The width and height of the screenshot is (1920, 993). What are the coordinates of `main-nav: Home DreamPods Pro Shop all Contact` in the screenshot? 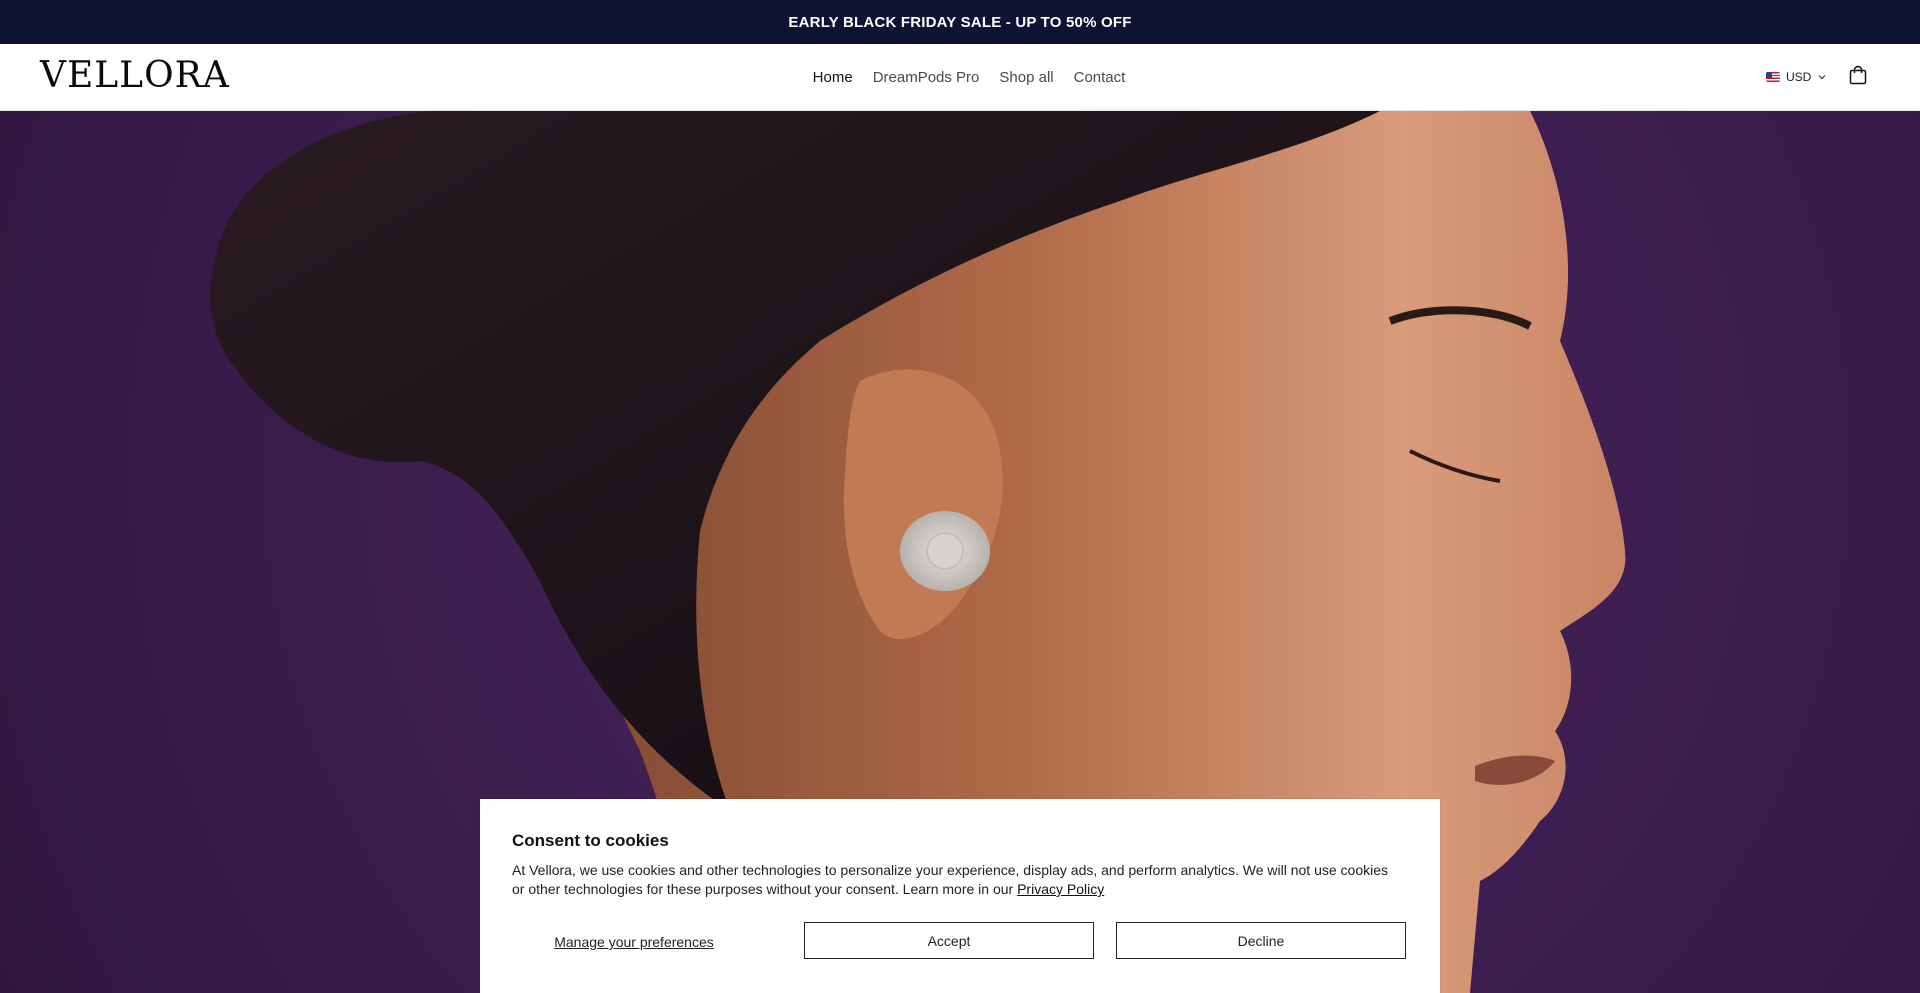 It's located at (960, 77).